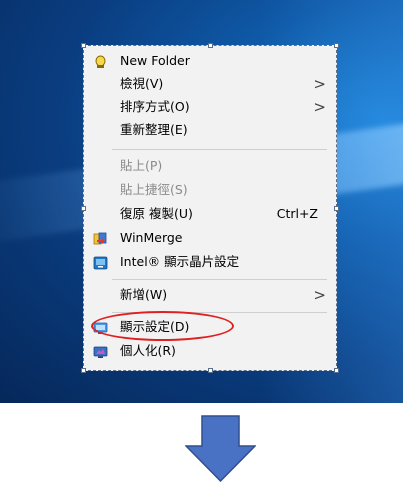  Describe the element at coordinates (154, 189) in the screenshot. I see `menu-item-paste-shortcut: 貼上捷徑(S)` at that location.